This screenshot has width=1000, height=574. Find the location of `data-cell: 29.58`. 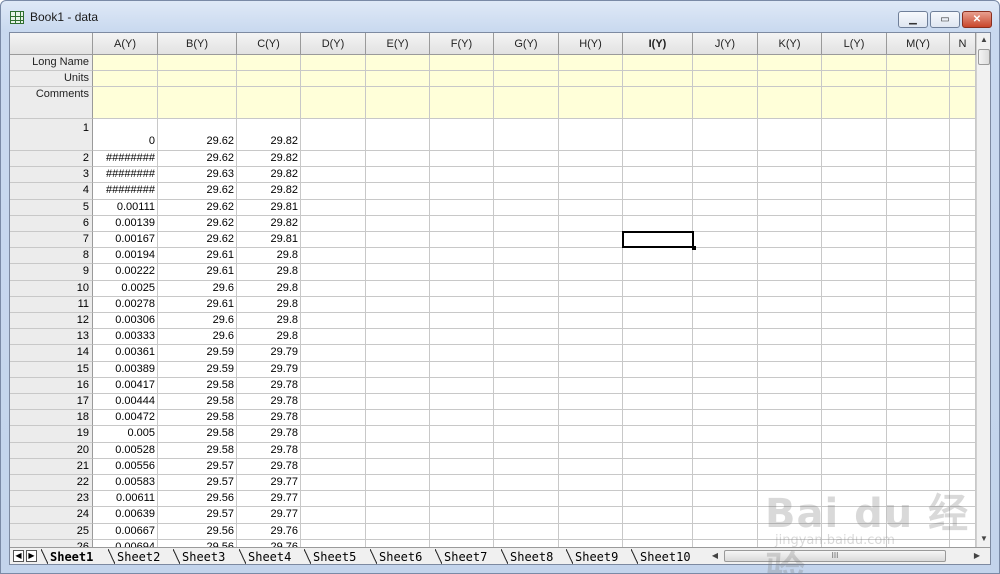

data-cell: 29.58 is located at coordinates (197, 450).